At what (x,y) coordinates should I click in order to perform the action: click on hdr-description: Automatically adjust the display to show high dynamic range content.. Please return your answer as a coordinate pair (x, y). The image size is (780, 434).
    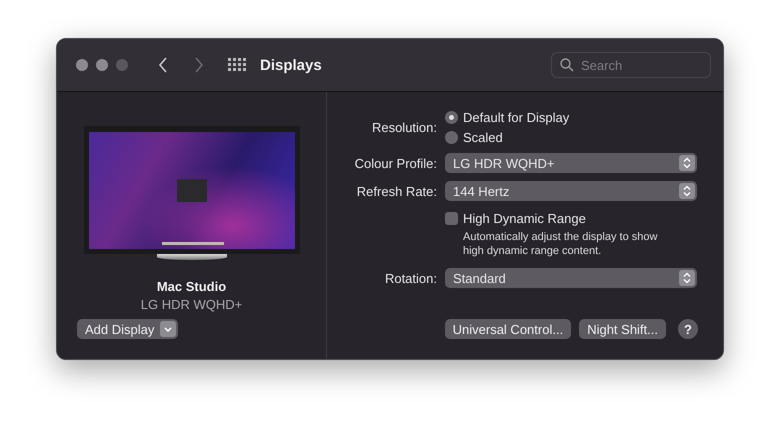
    Looking at the image, I should click on (560, 244).